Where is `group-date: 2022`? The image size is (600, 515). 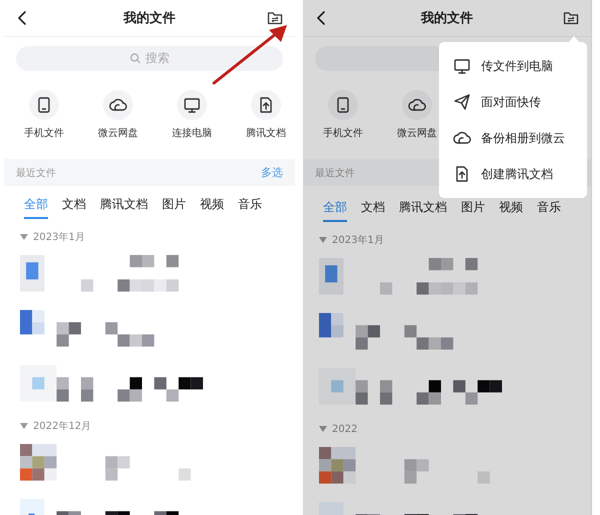
group-date: 2022 is located at coordinates (345, 429).